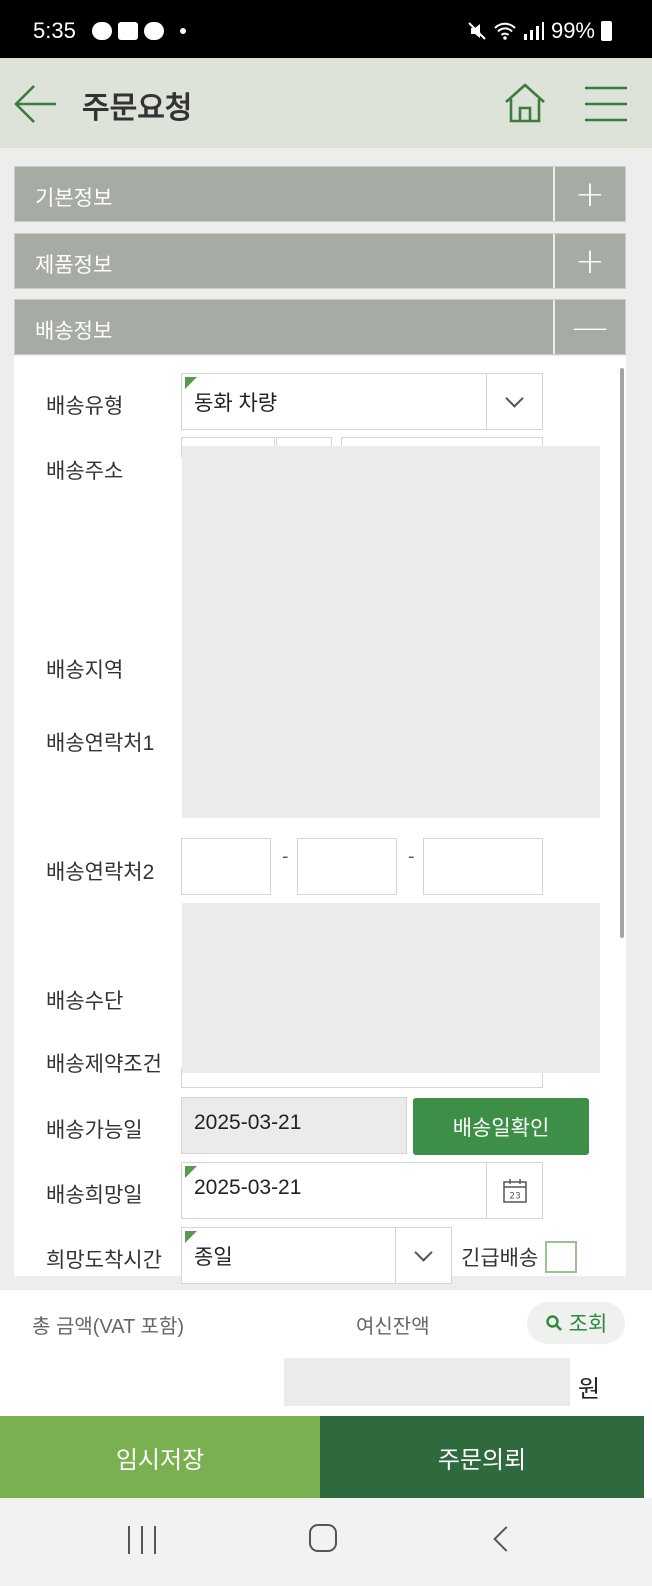 The width and height of the screenshot is (652, 1586). I want to click on order-request-button: 주문의뢰, so click(482, 1457).